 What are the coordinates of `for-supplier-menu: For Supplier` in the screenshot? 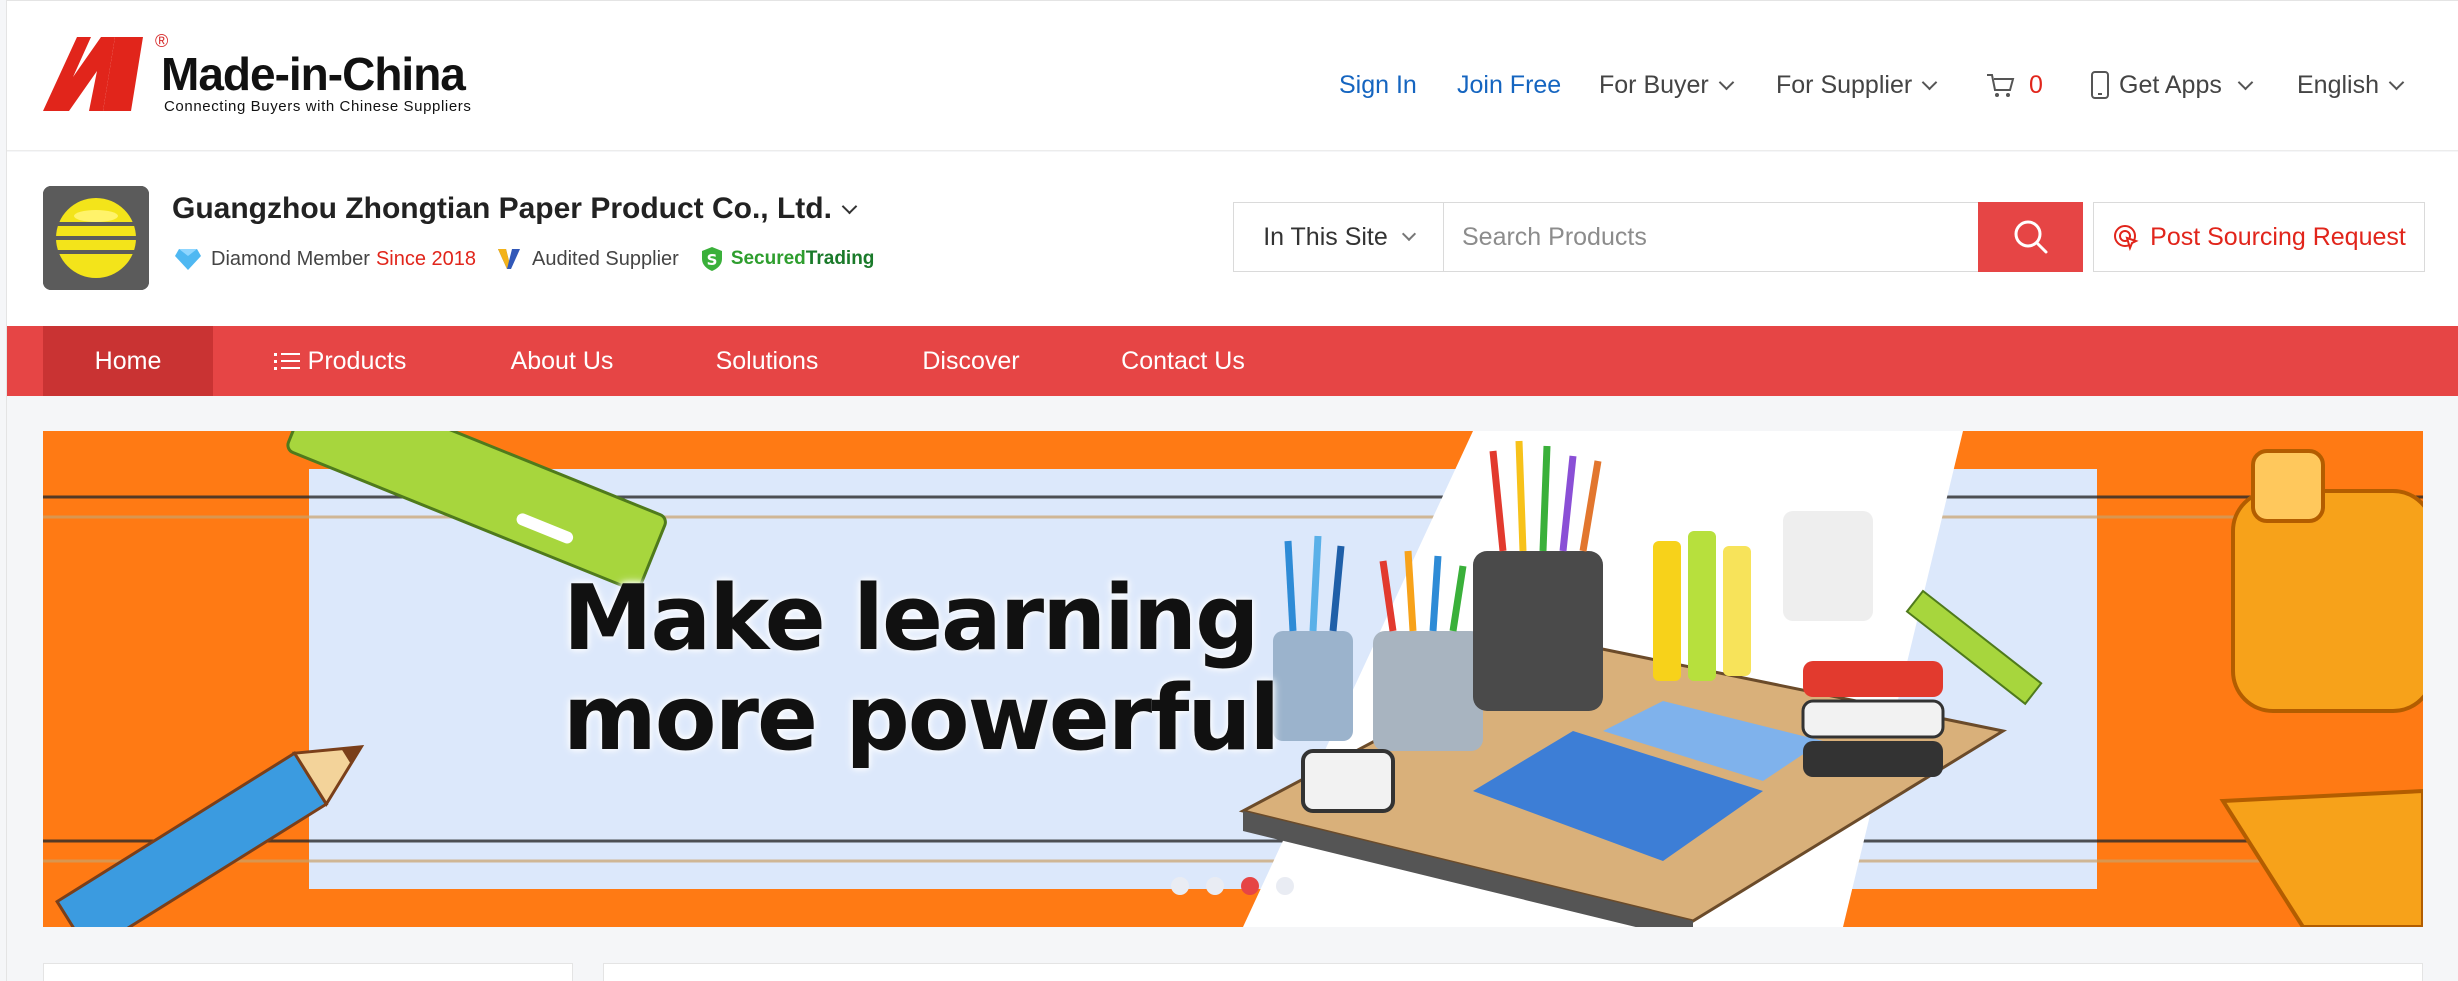 It's located at (1857, 85).